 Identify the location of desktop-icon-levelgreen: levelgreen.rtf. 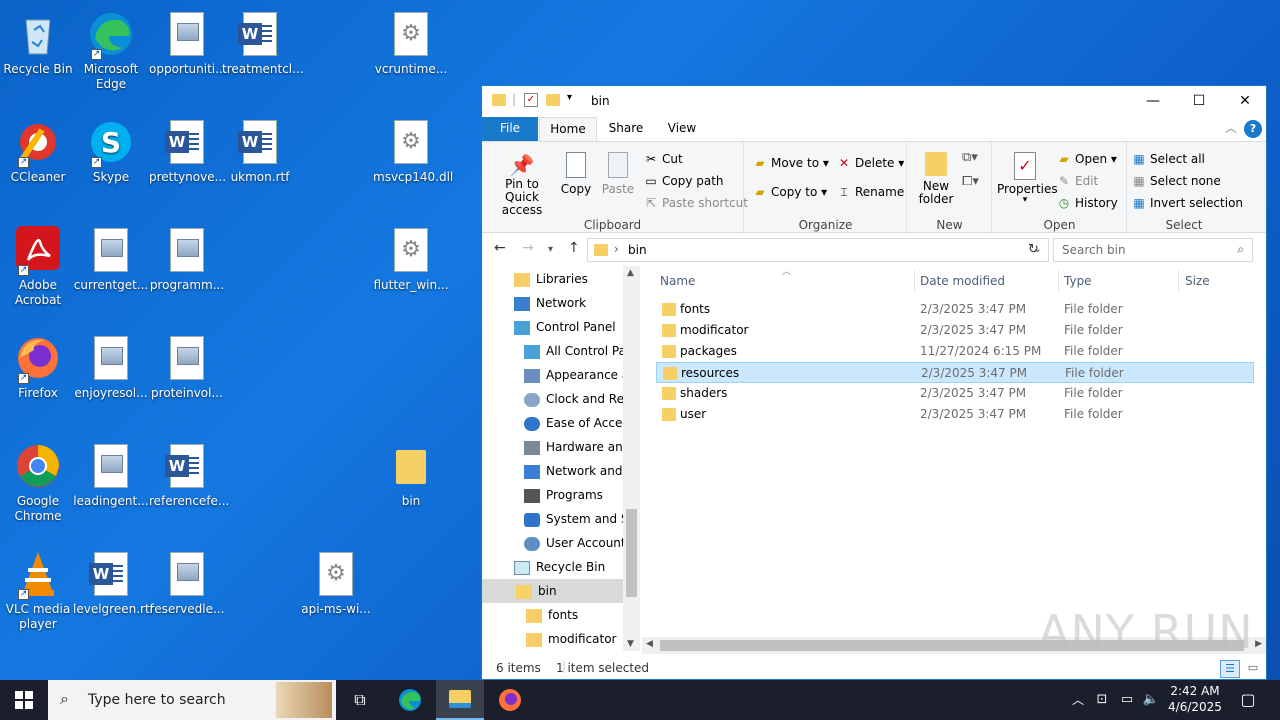
(113, 596).